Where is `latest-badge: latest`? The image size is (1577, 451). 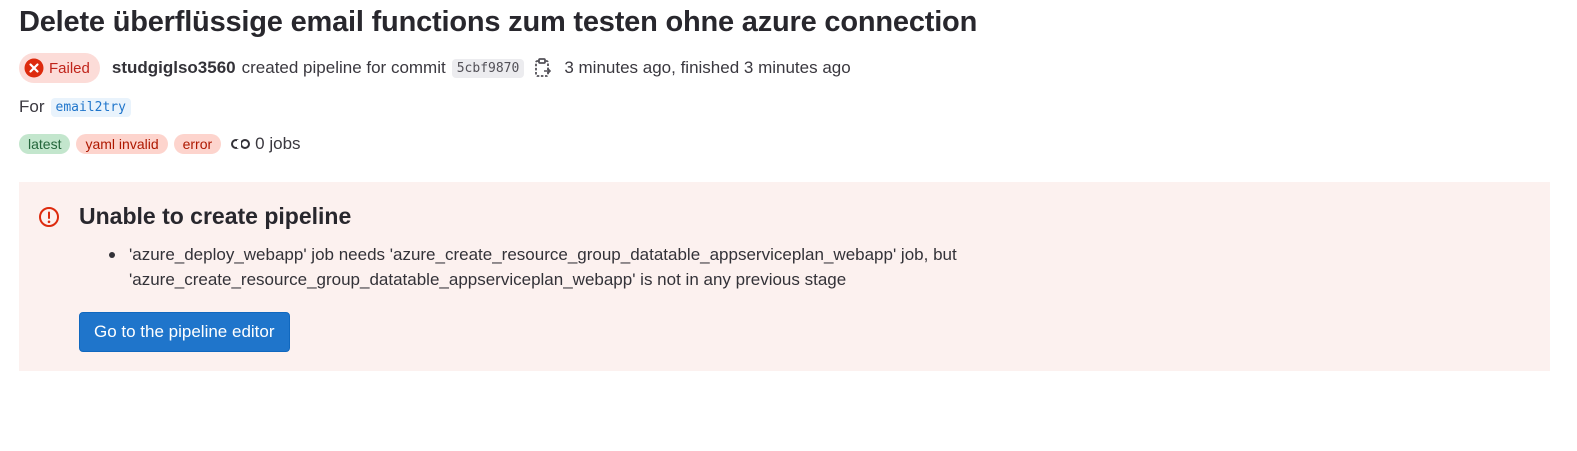 latest-badge: latest is located at coordinates (45, 144).